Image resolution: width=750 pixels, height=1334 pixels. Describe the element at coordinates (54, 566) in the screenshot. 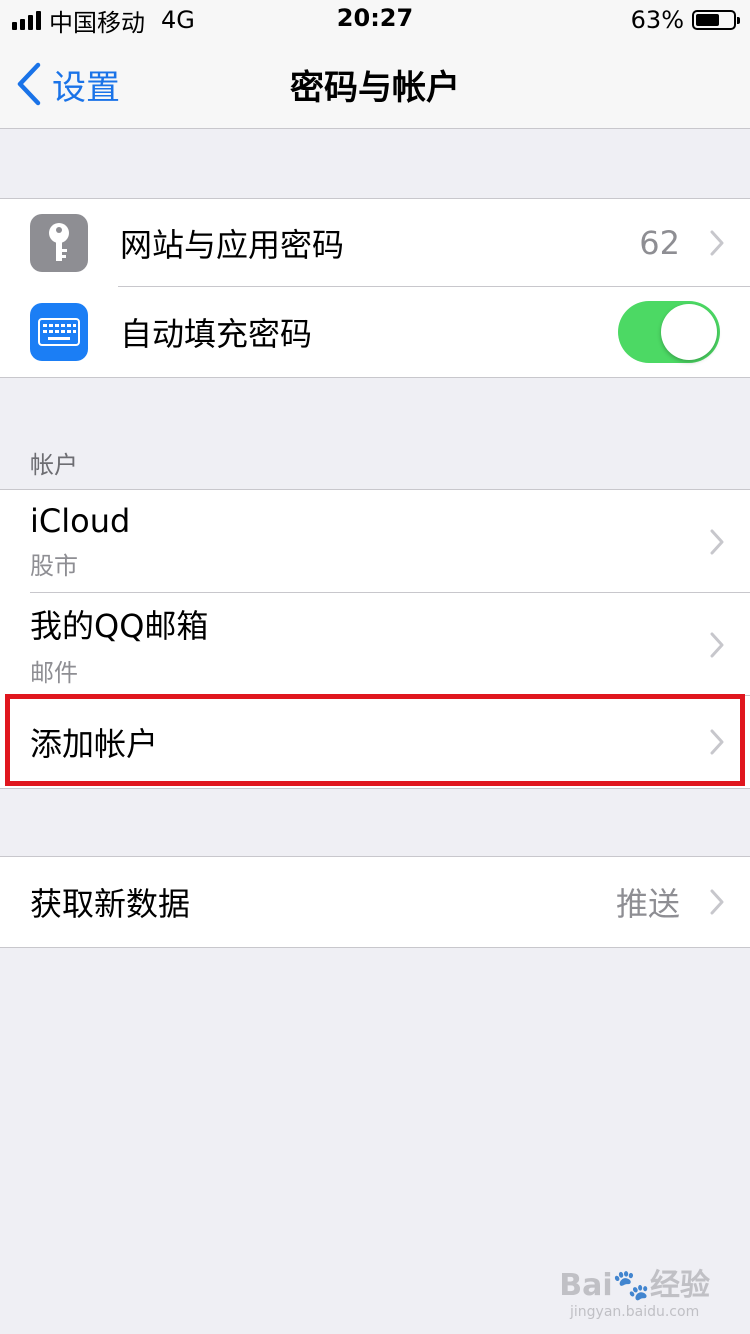

I see `account-detail: 股市` at that location.